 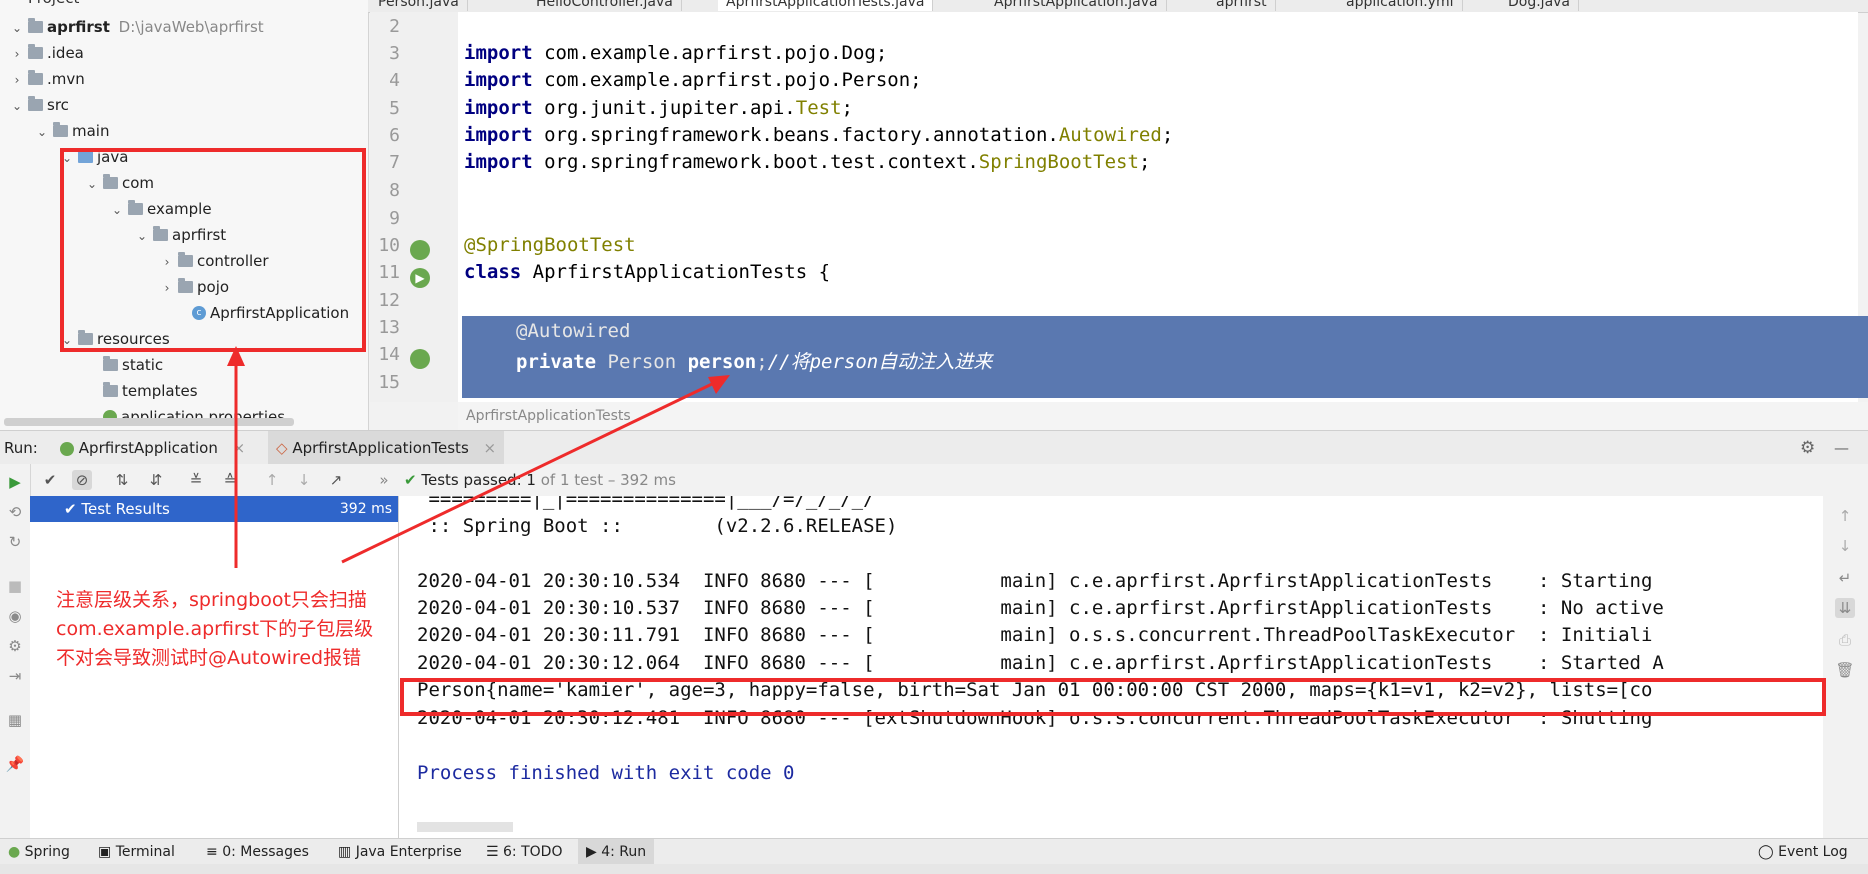 I want to click on arrow-to-code, so click(x=527, y=473).